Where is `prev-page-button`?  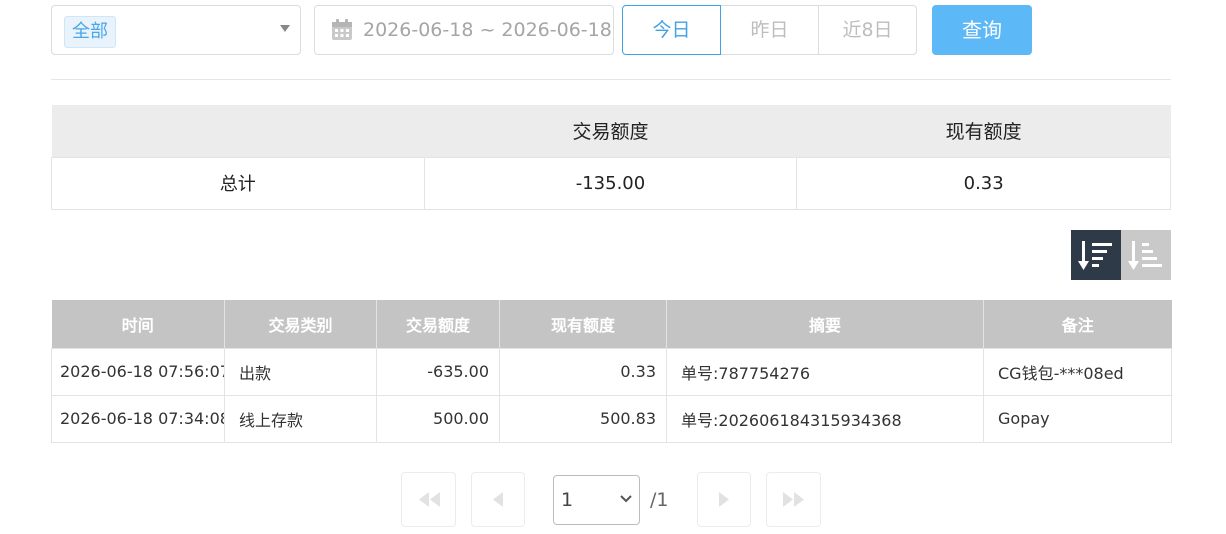
prev-page-button is located at coordinates (498, 499).